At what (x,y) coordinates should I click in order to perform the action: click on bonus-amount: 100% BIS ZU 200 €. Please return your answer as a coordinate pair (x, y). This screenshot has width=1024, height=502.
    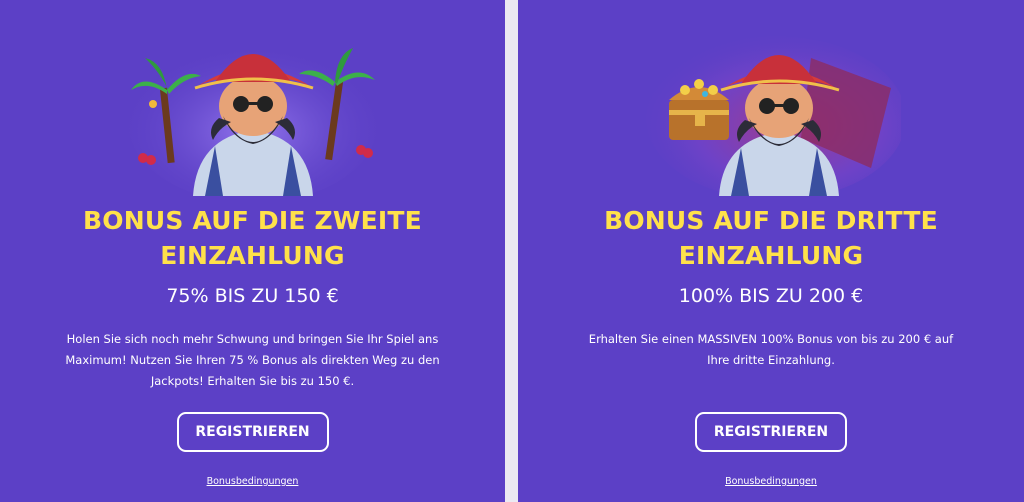
    Looking at the image, I should click on (771, 296).